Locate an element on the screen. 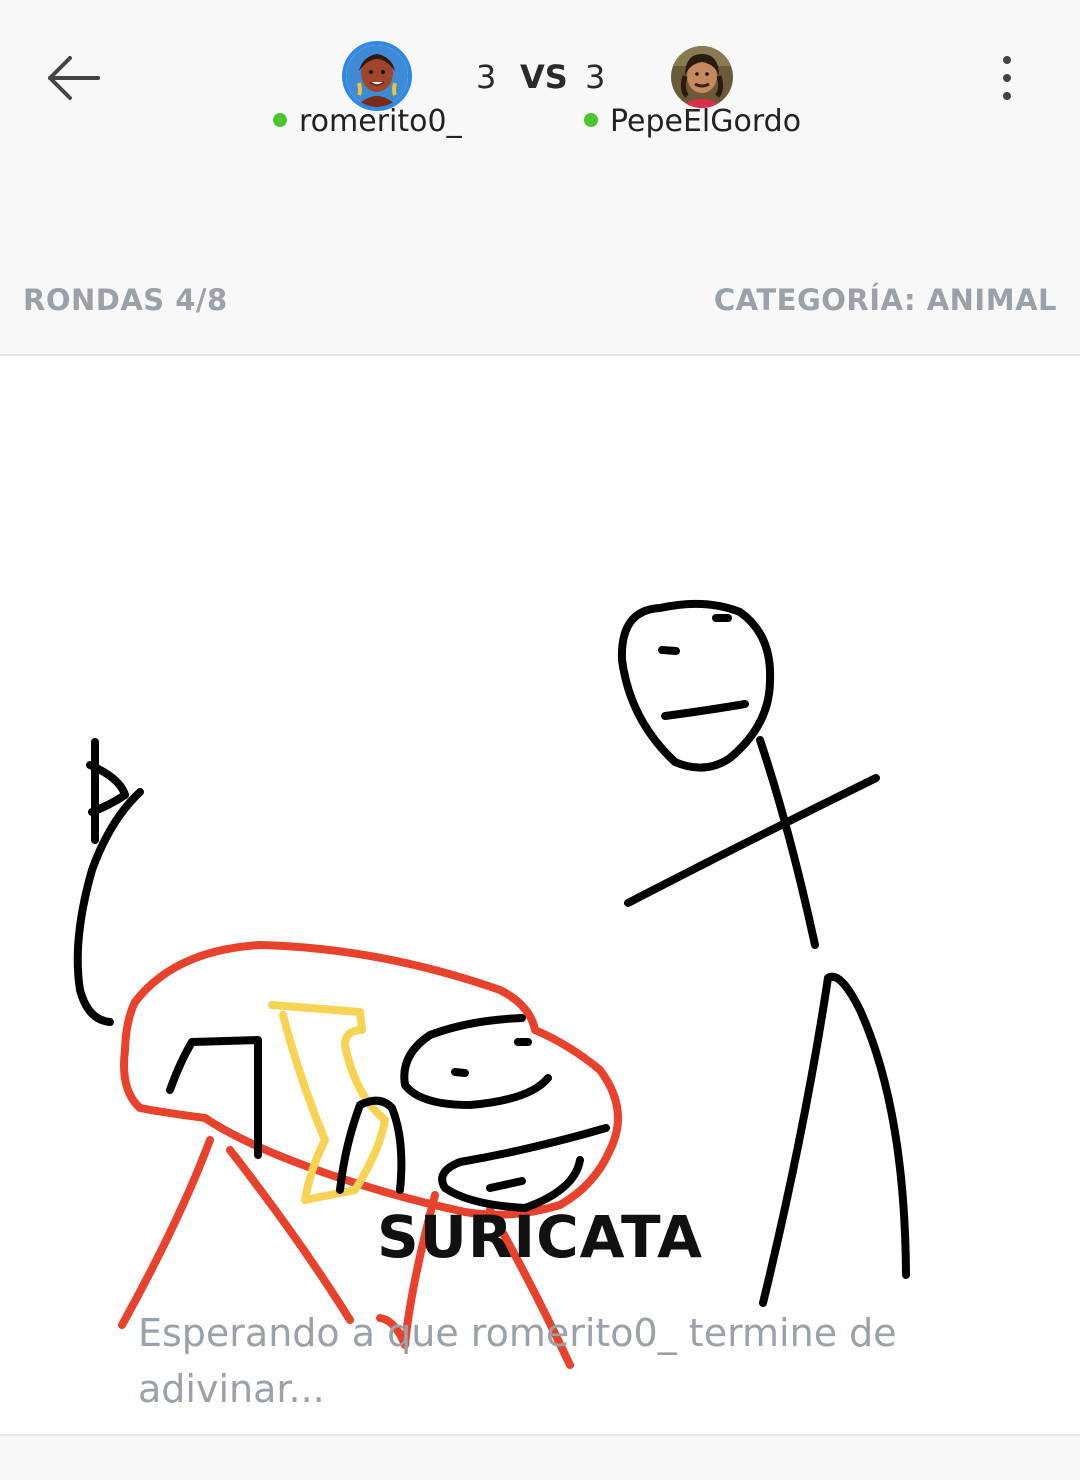  player2-label: PepeElGordo is located at coordinates (692, 121).